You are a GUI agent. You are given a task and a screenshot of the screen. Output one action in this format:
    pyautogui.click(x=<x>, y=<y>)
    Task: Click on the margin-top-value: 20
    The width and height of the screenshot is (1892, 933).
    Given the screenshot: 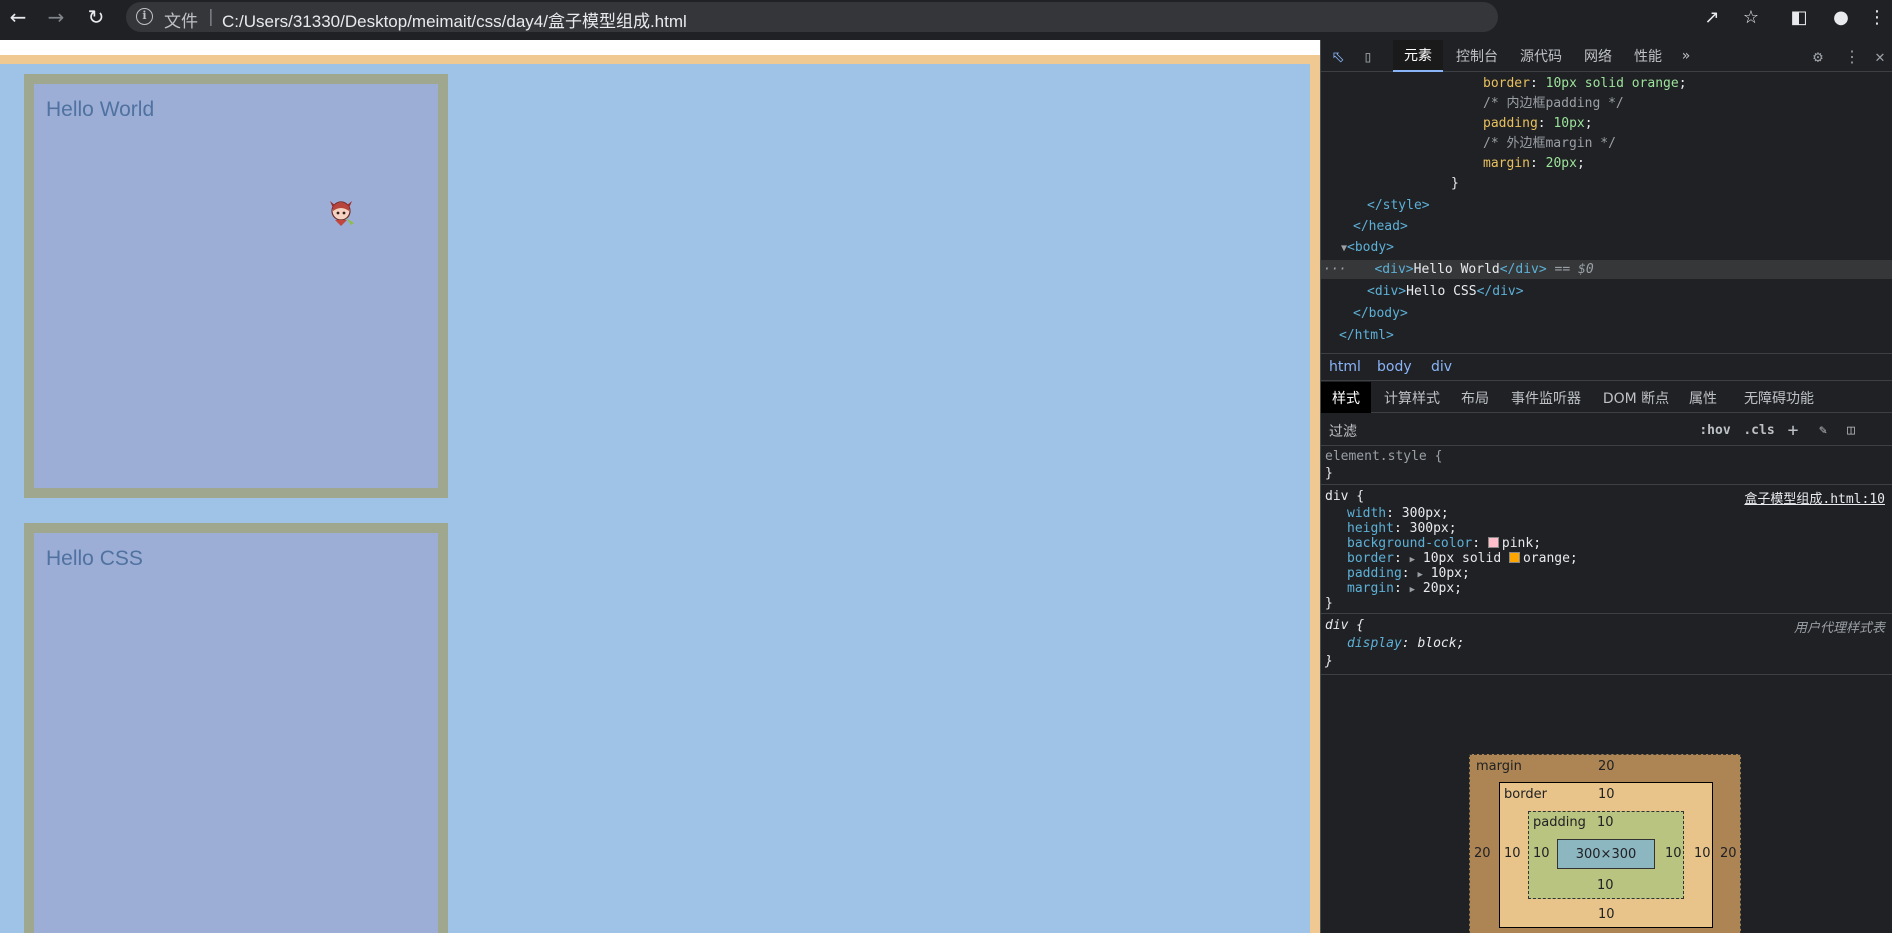 What is the action you would take?
    pyautogui.click(x=1606, y=766)
    